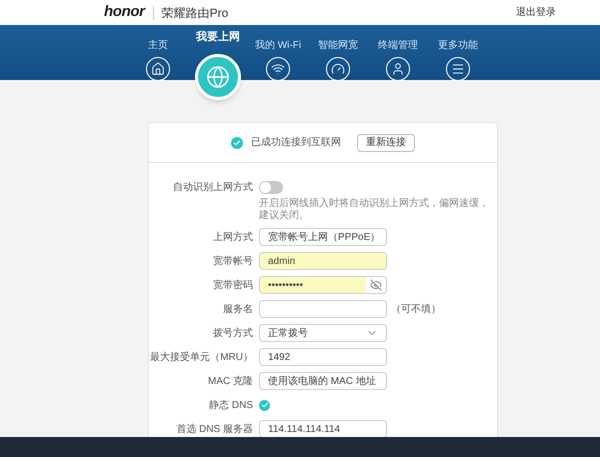  I want to click on input-field: admin, so click(323, 261).